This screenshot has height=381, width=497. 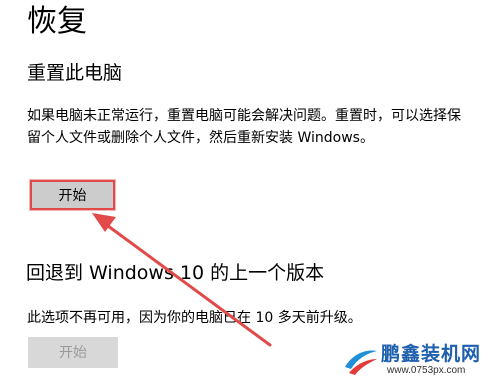 What do you see at coordinates (175, 273) in the screenshot?
I see `go-back-heading: 回退到 Windows 10 的上一个版本` at bounding box center [175, 273].